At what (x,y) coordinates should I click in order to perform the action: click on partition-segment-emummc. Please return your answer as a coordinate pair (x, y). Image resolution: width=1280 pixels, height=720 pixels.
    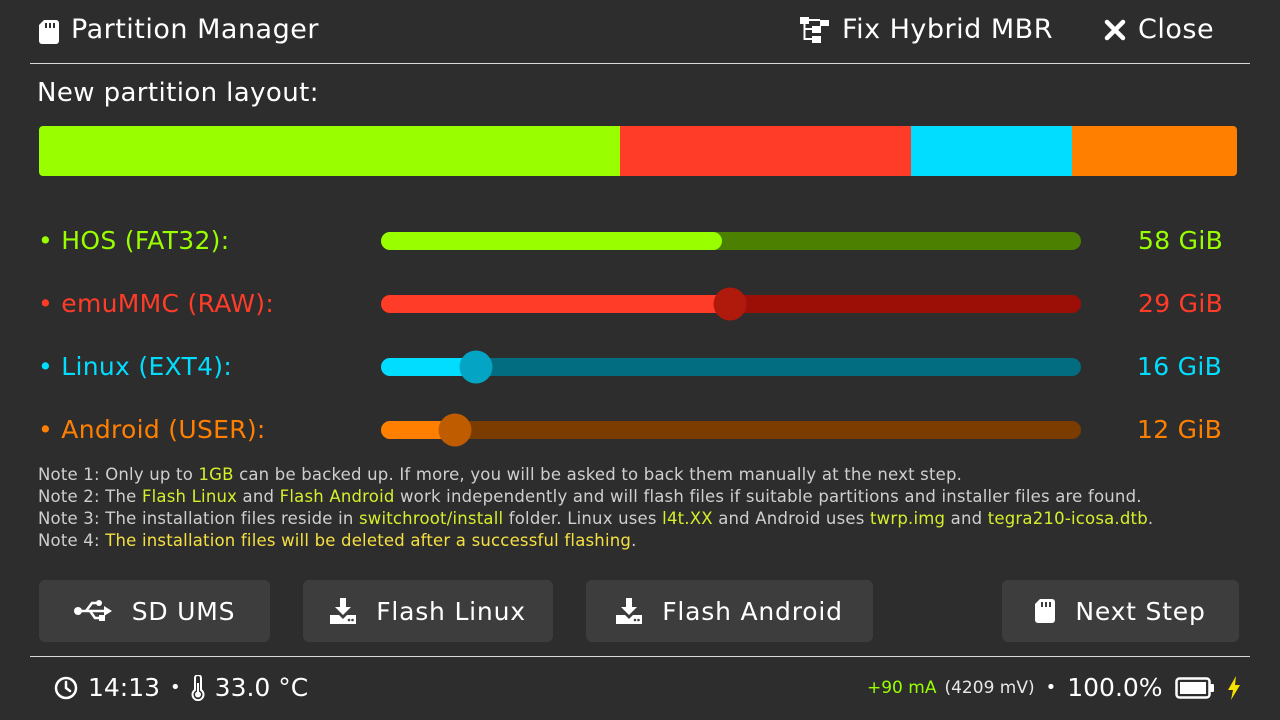
    Looking at the image, I should click on (766, 151).